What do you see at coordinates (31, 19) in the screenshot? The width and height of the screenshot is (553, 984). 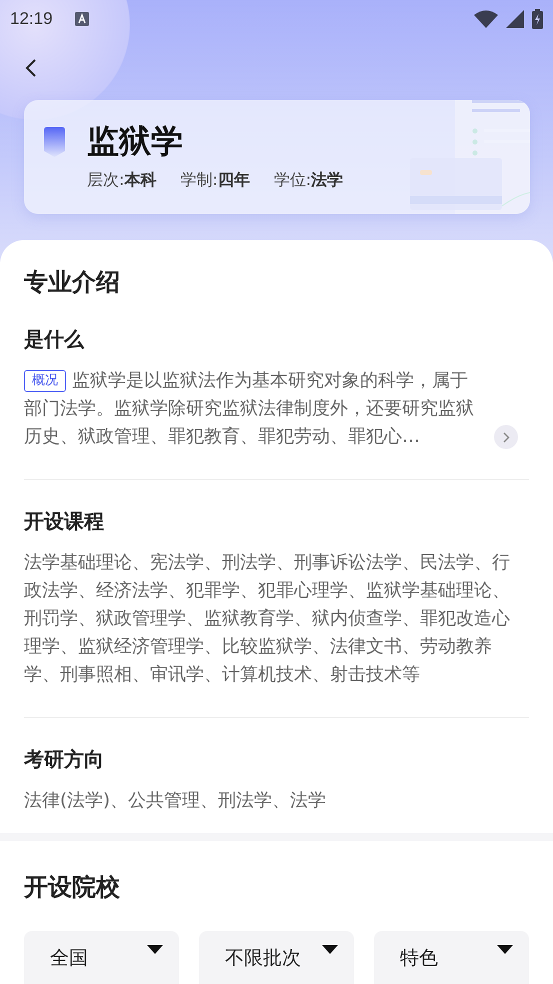 I see `status-time: 12:19` at bounding box center [31, 19].